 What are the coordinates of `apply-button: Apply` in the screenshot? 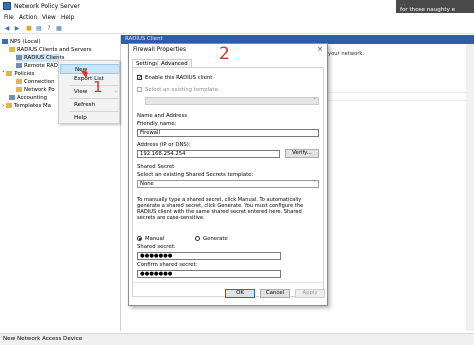 It's located at (310, 293).